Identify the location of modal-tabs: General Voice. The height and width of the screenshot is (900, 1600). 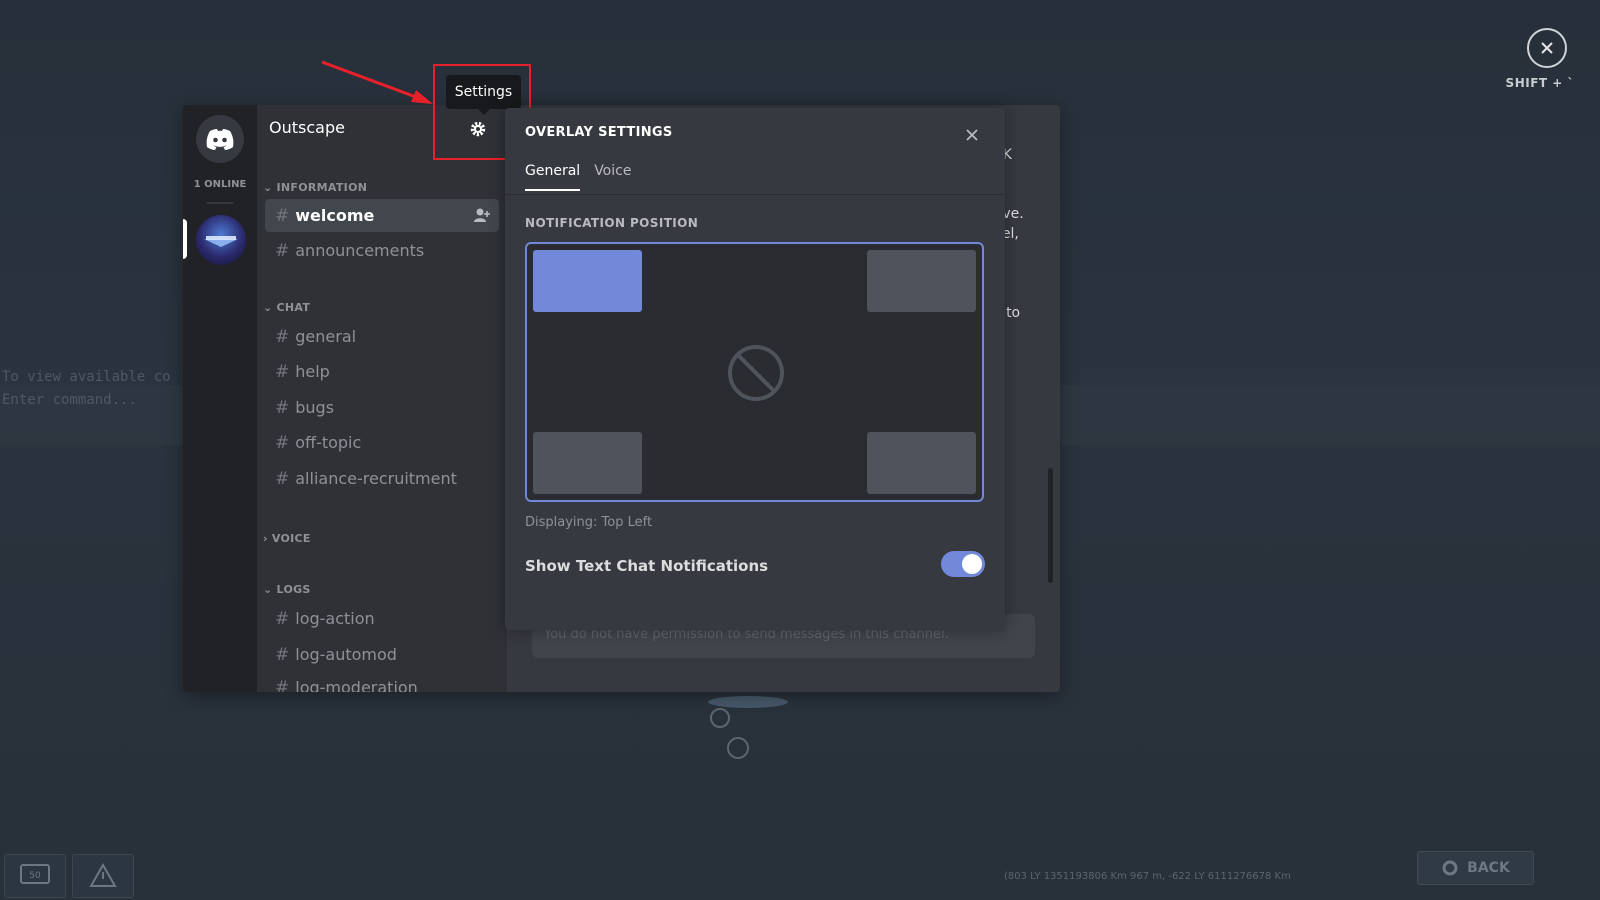
(578, 177).